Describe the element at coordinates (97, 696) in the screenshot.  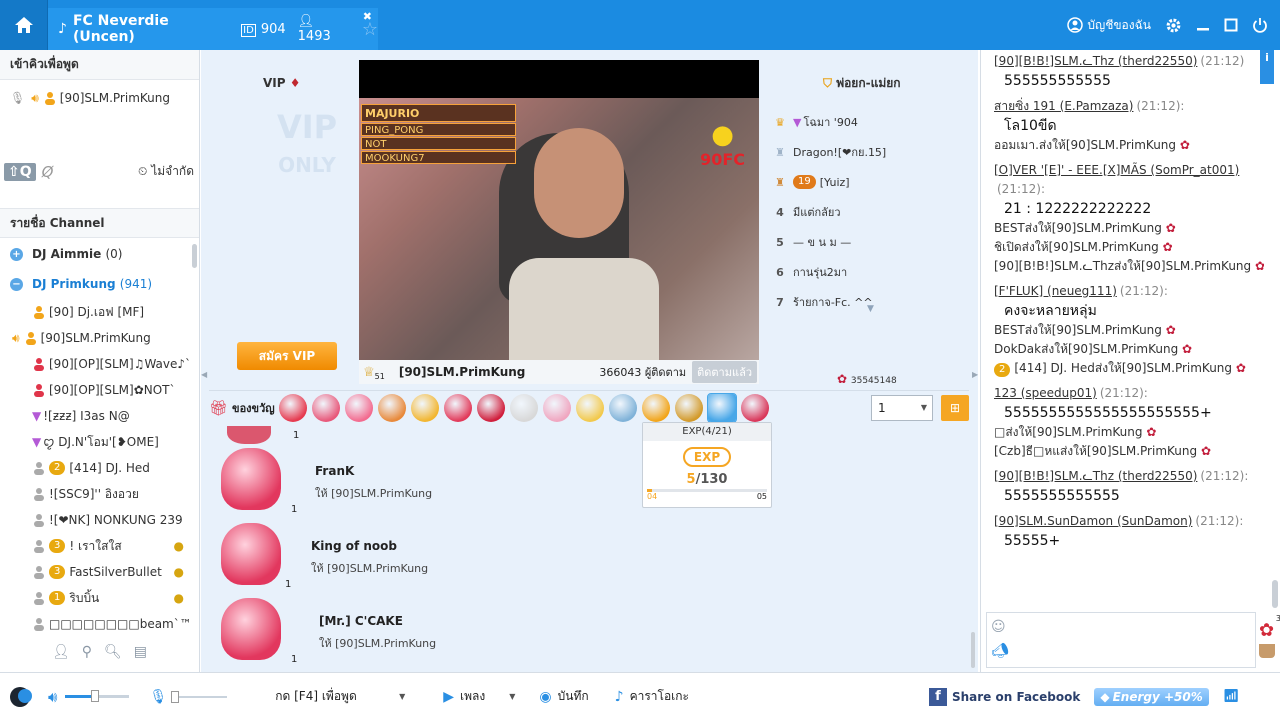
I see `volume-slider` at that location.